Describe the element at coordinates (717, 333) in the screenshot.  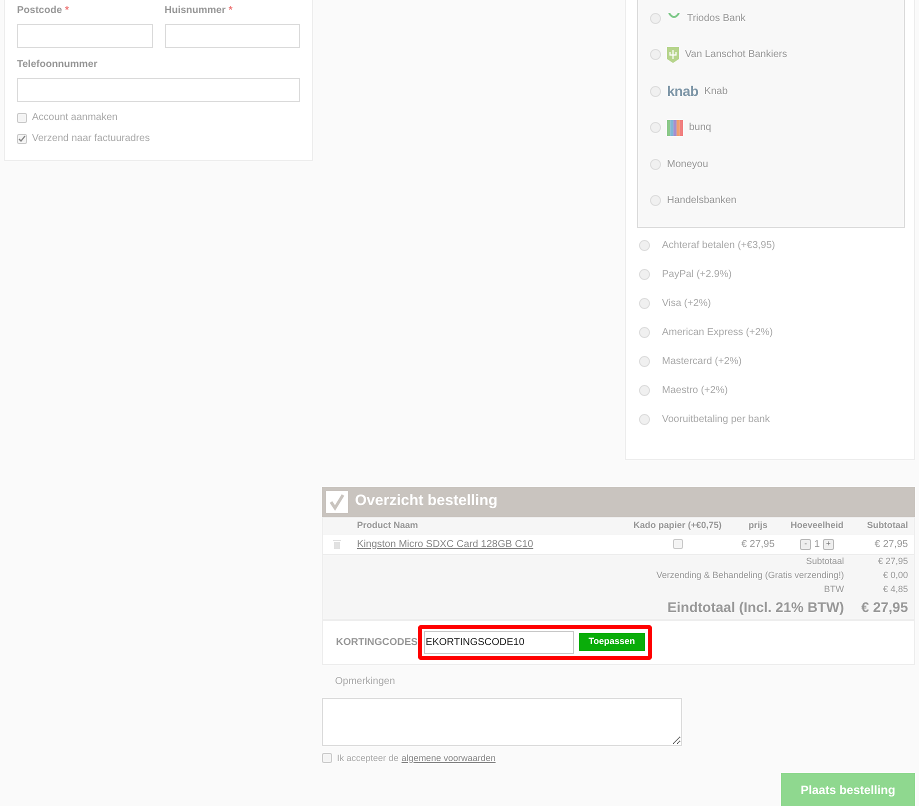
I see `payment-method-label: American Express (+2%)` at that location.